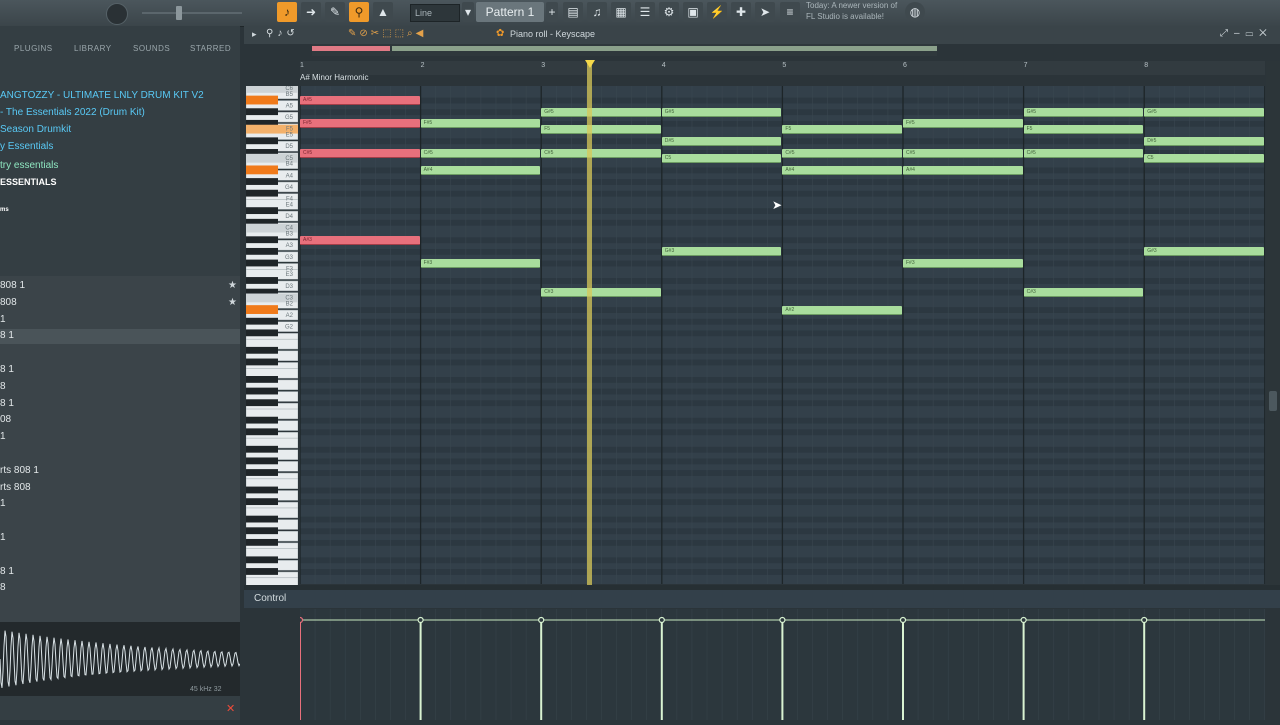 Image resolution: width=1280 pixels, height=725 pixels. Describe the element at coordinates (781, 664) in the screenshot. I see `velocity-lane` at that location.